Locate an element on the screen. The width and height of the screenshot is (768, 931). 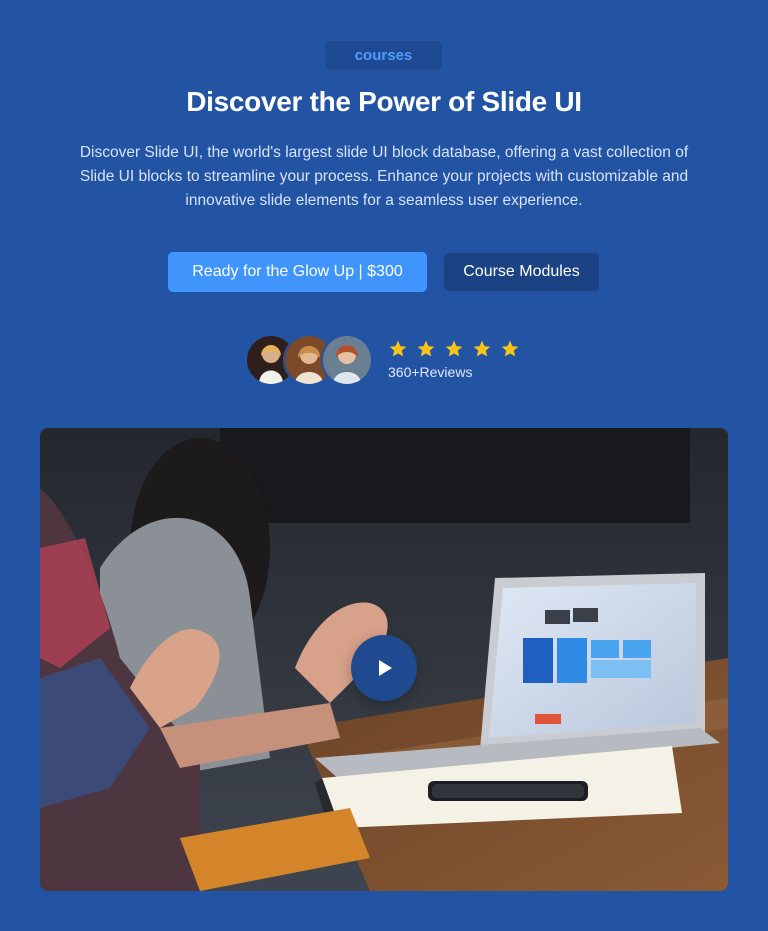
reviewer-avatars is located at coordinates (309, 360).